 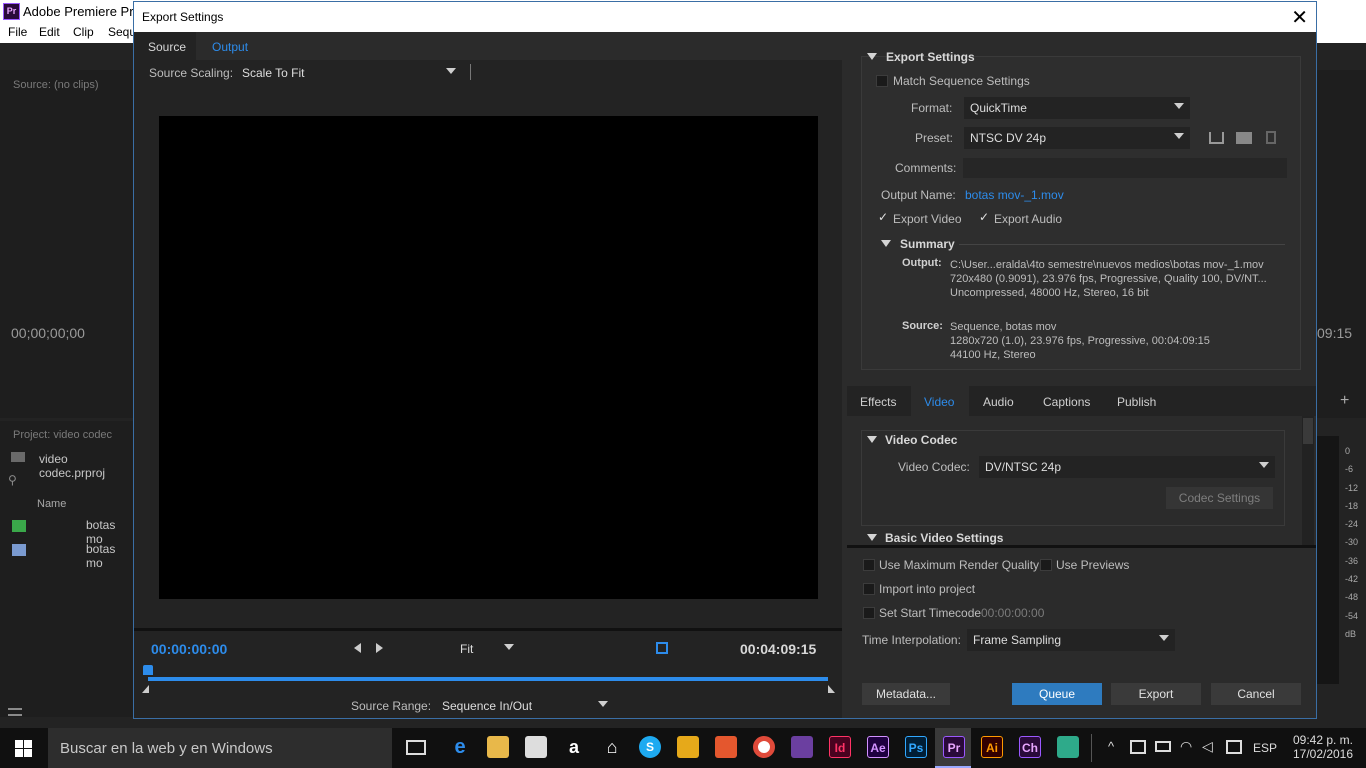 What do you see at coordinates (19, 550) in the screenshot?
I see `label-color-blue` at bounding box center [19, 550].